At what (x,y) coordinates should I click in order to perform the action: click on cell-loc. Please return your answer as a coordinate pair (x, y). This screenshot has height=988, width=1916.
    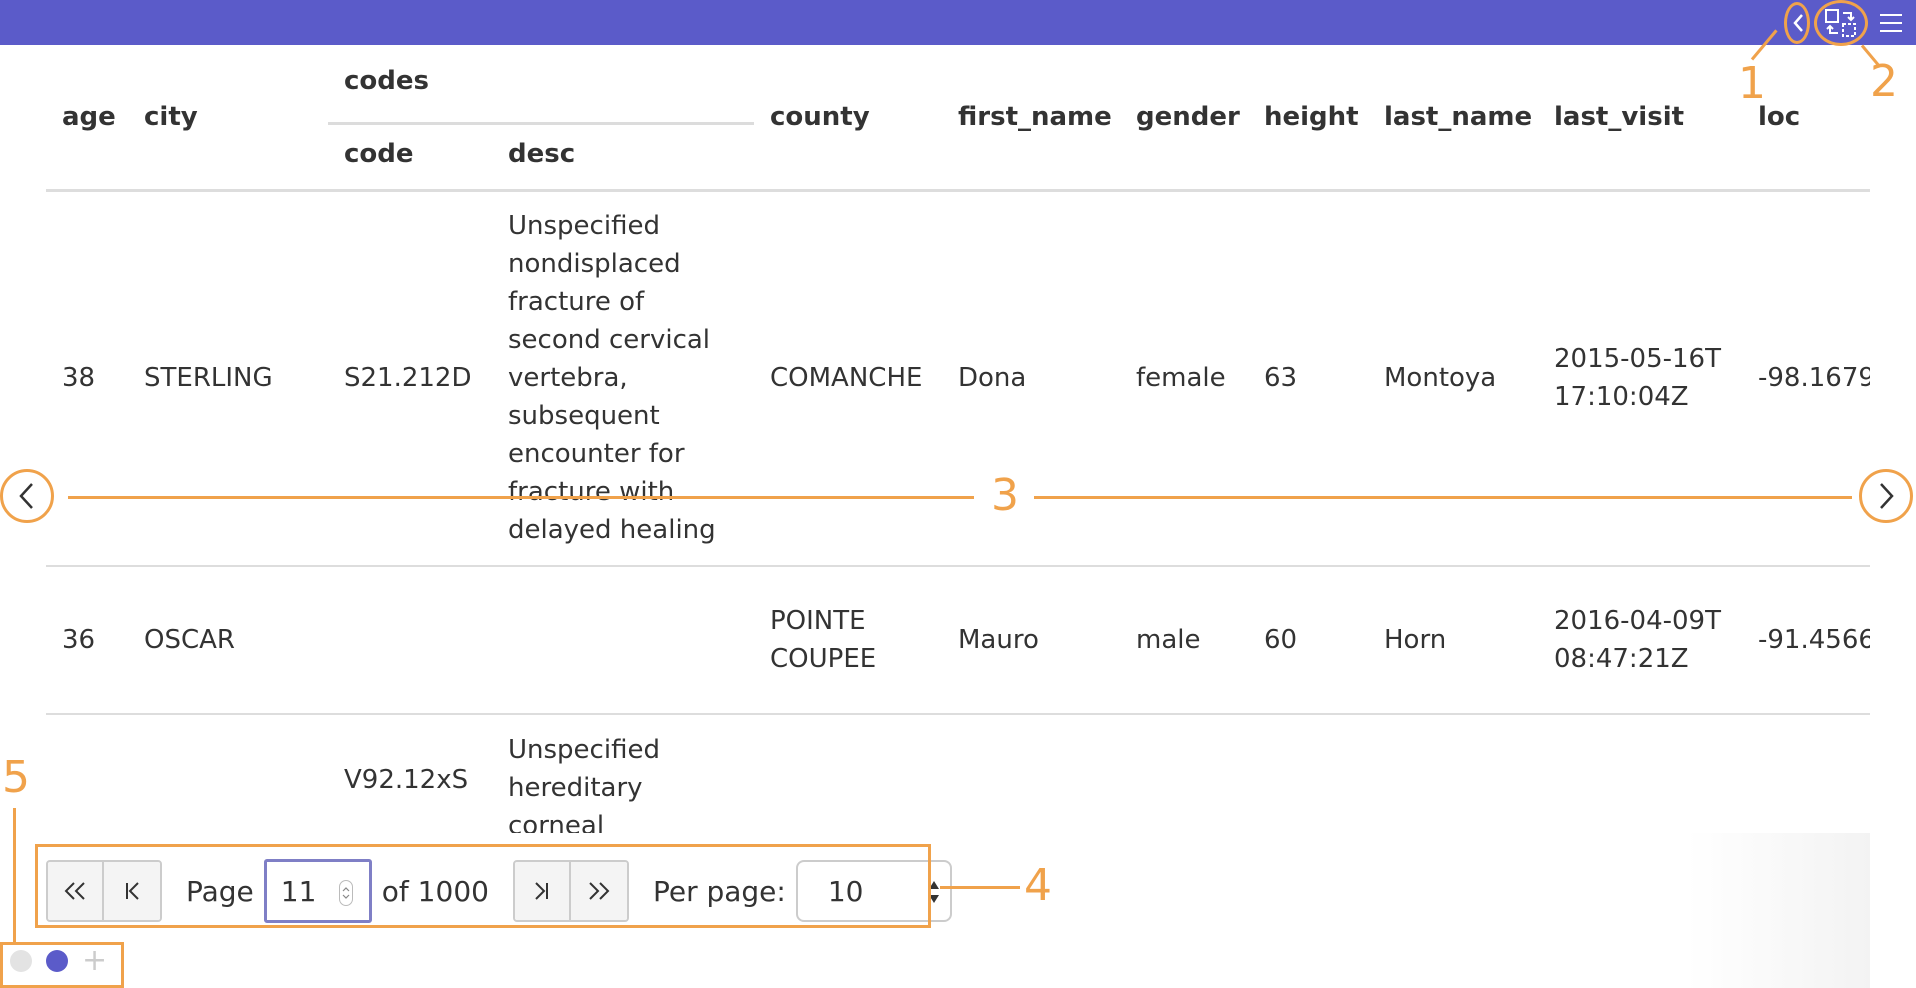
    Looking at the image, I should click on (1806, 773).